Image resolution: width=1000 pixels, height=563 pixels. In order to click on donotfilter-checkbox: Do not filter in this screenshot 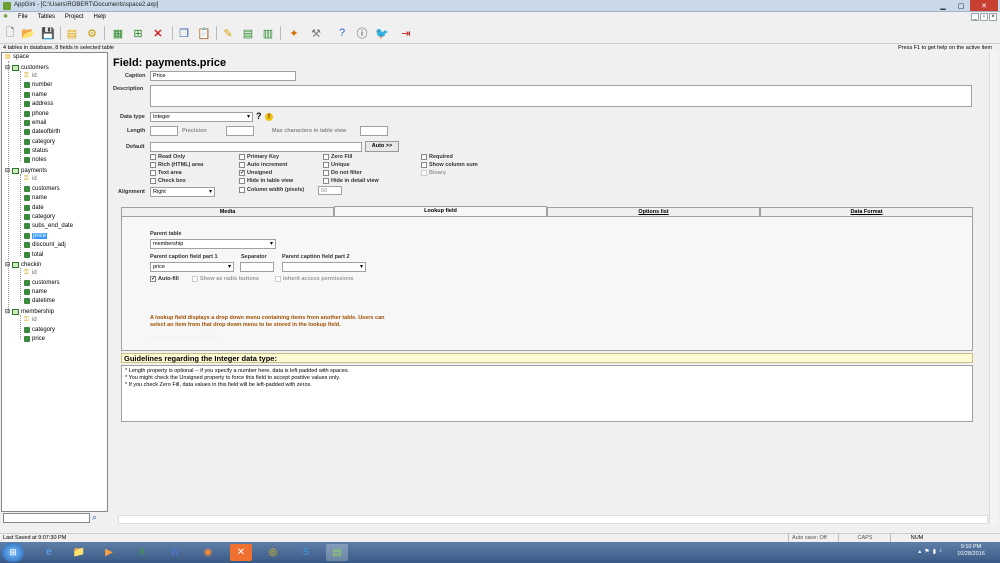, I will do `click(342, 173)`.